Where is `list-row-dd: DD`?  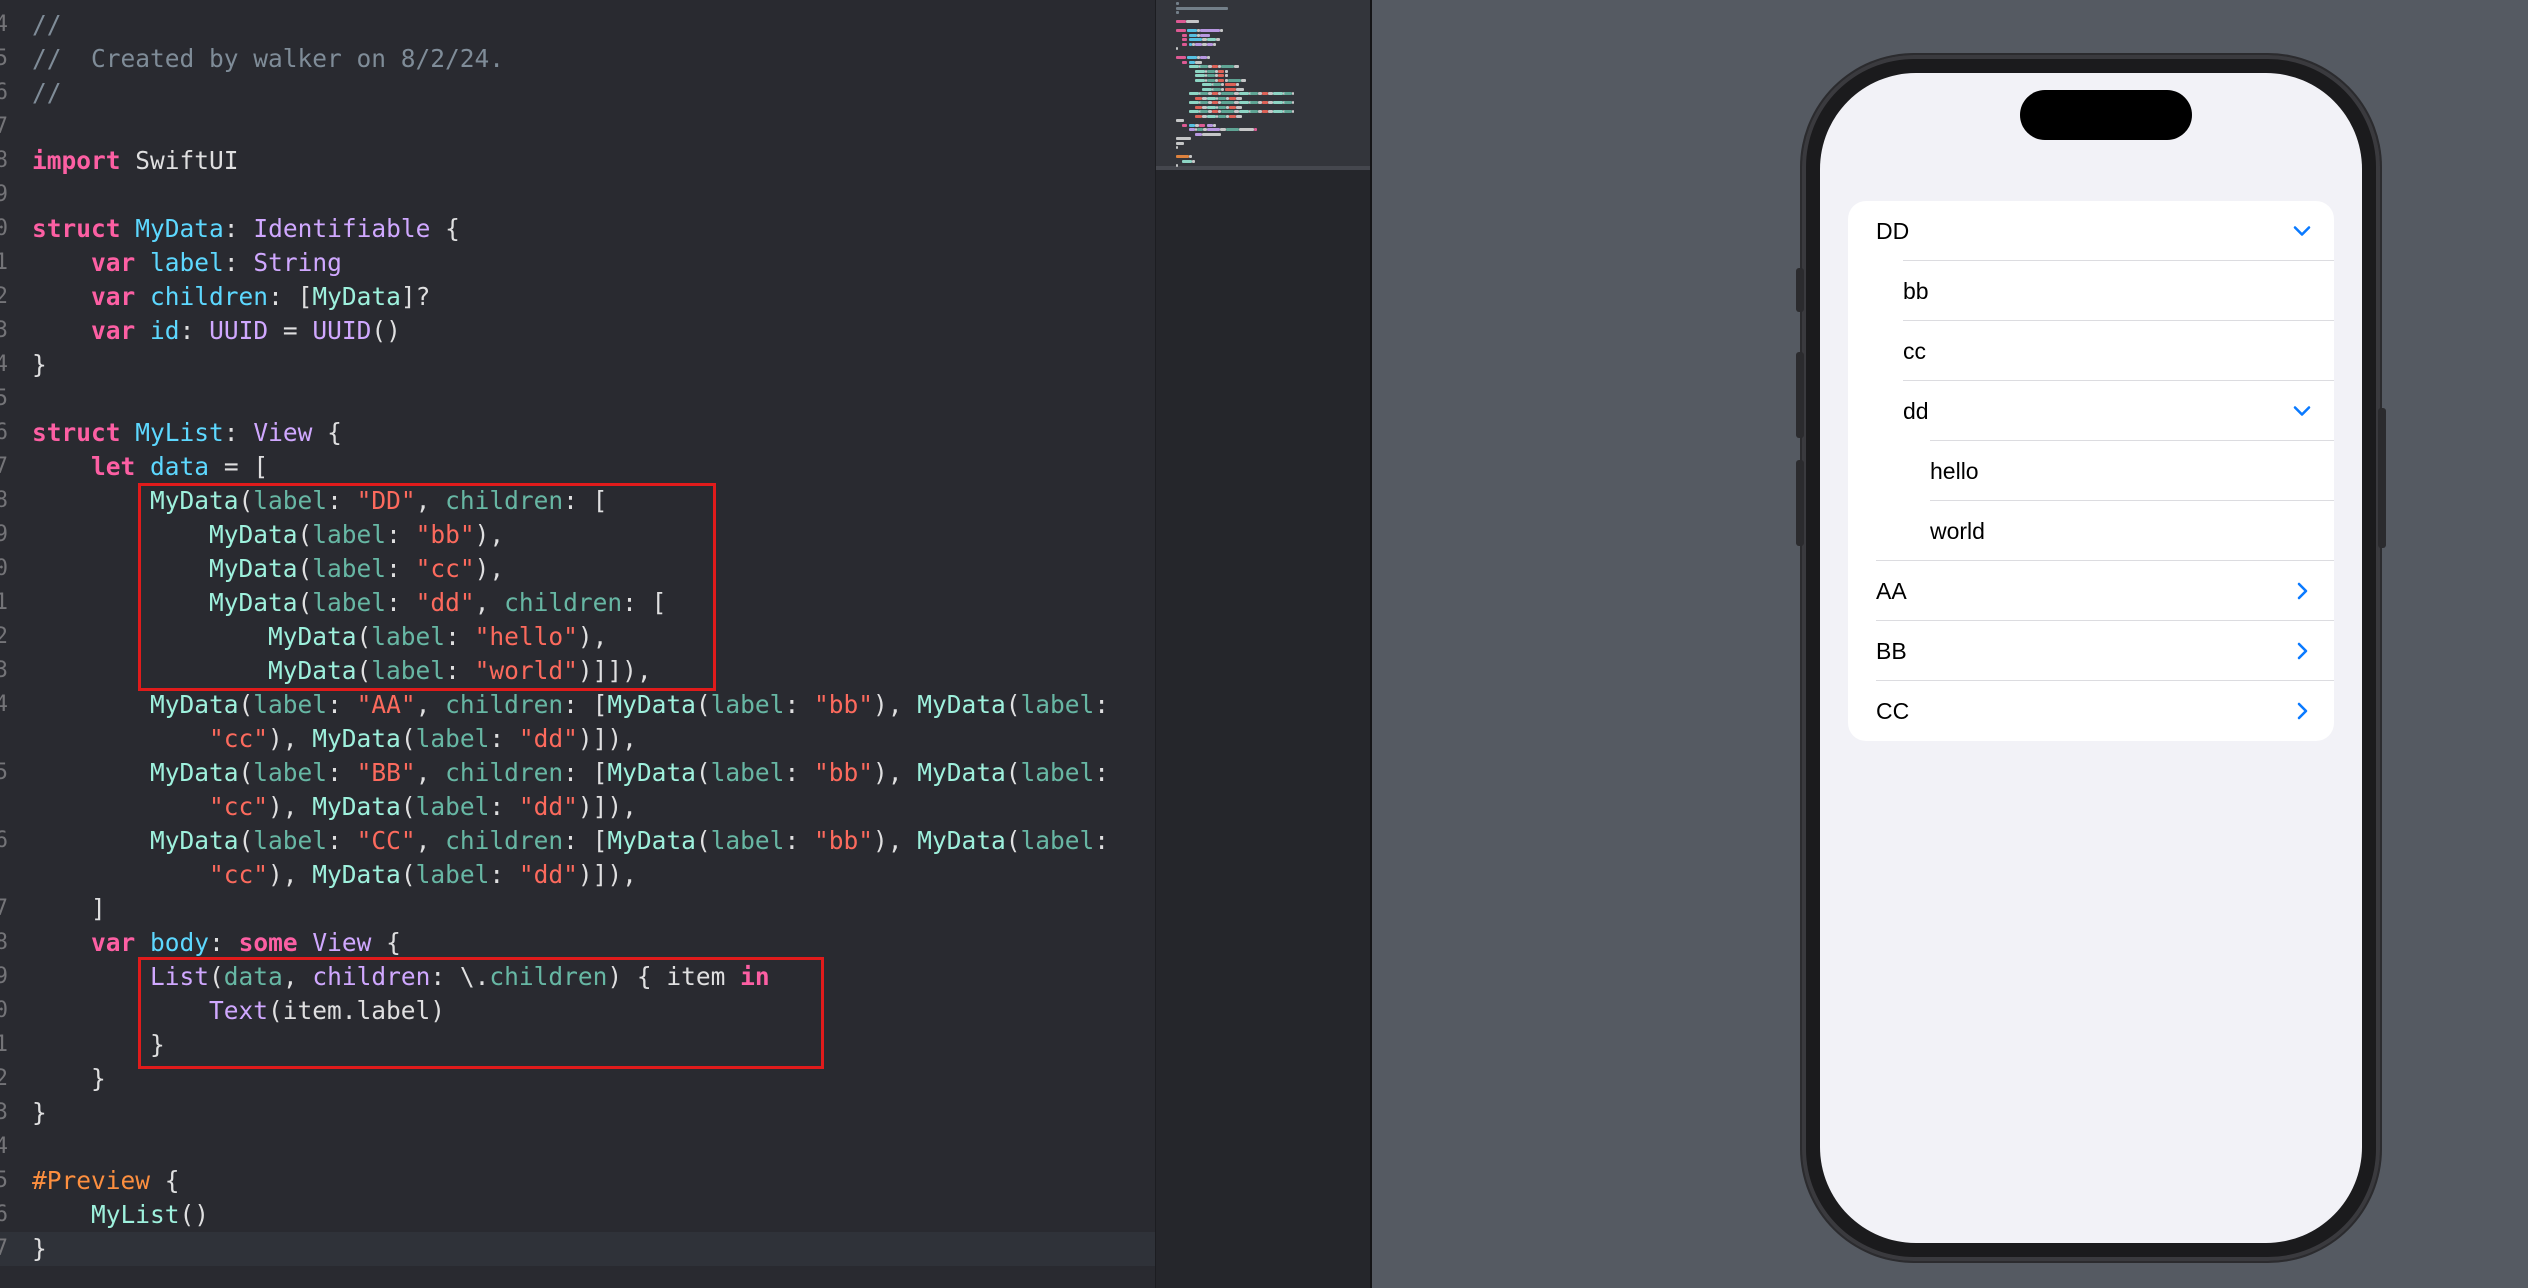
list-row-dd: DD is located at coordinates (2091, 231).